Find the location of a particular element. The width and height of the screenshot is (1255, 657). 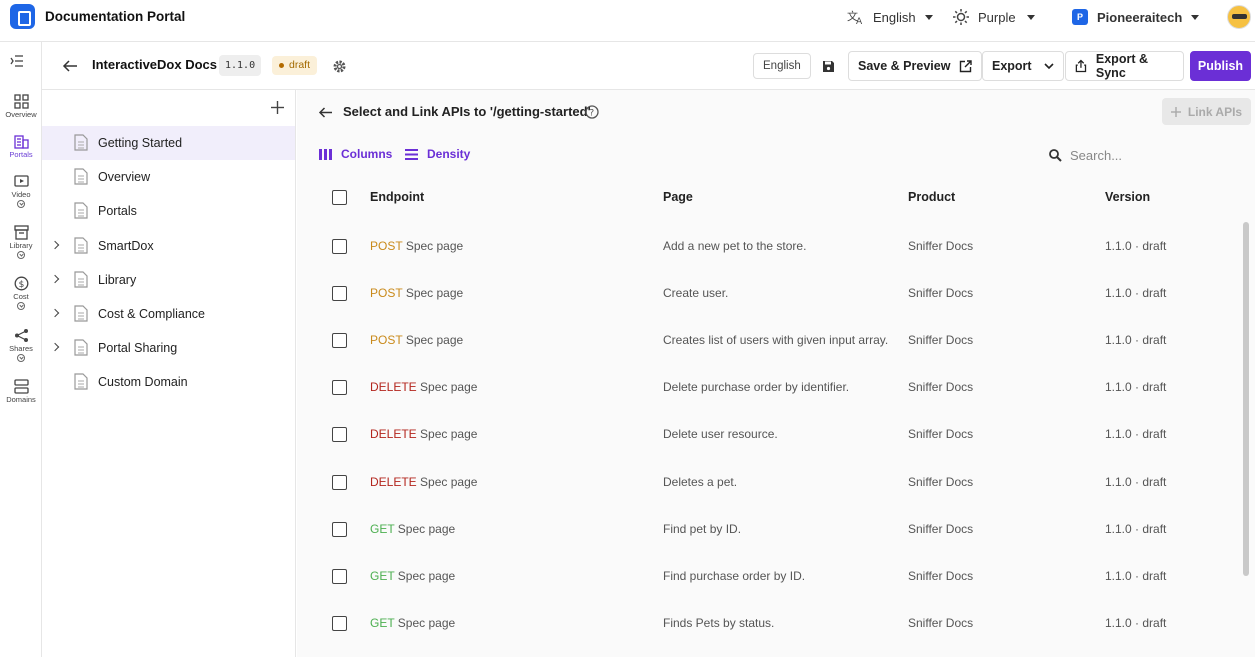

col-version: Version is located at coordinates (1127, 197).